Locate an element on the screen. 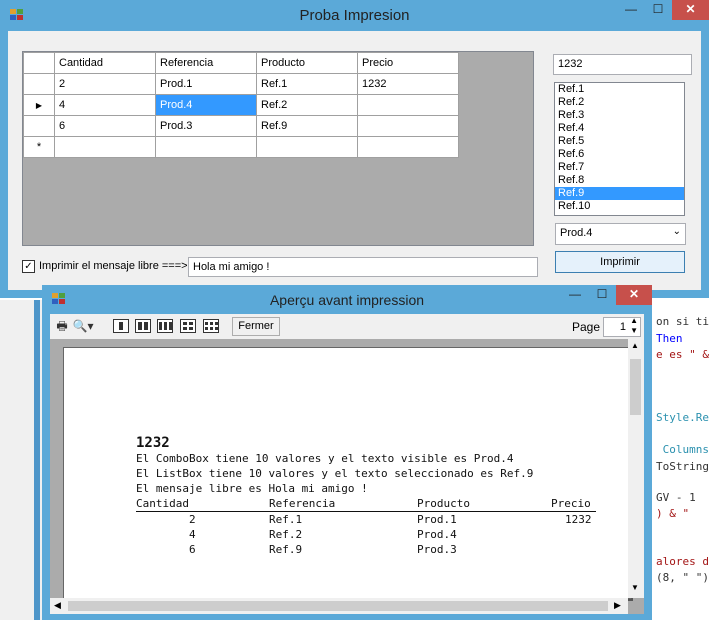  editor-line: Then is located at coordinates (669, 338).